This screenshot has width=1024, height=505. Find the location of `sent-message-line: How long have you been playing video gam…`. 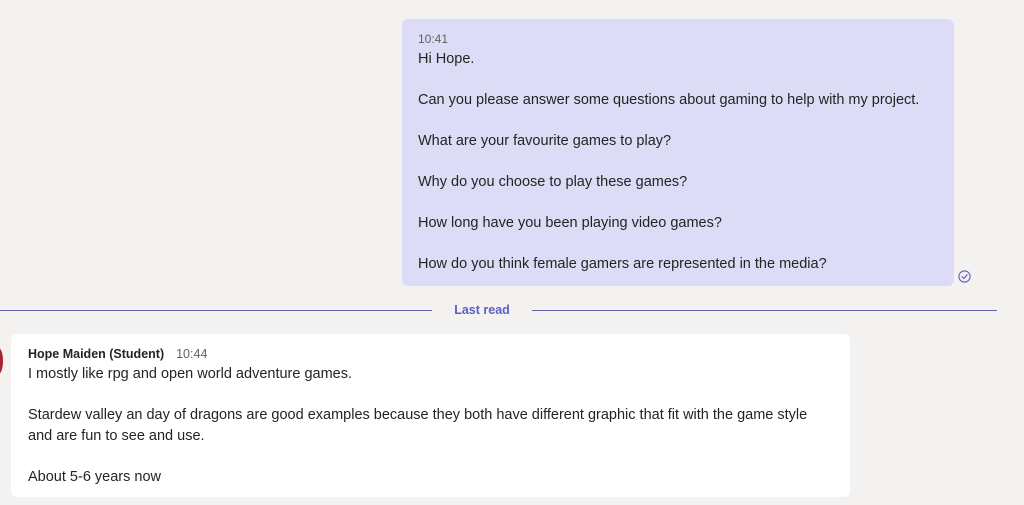

sent-message-line: How long have you been playing video gam… is located at coordinates (570, 223).